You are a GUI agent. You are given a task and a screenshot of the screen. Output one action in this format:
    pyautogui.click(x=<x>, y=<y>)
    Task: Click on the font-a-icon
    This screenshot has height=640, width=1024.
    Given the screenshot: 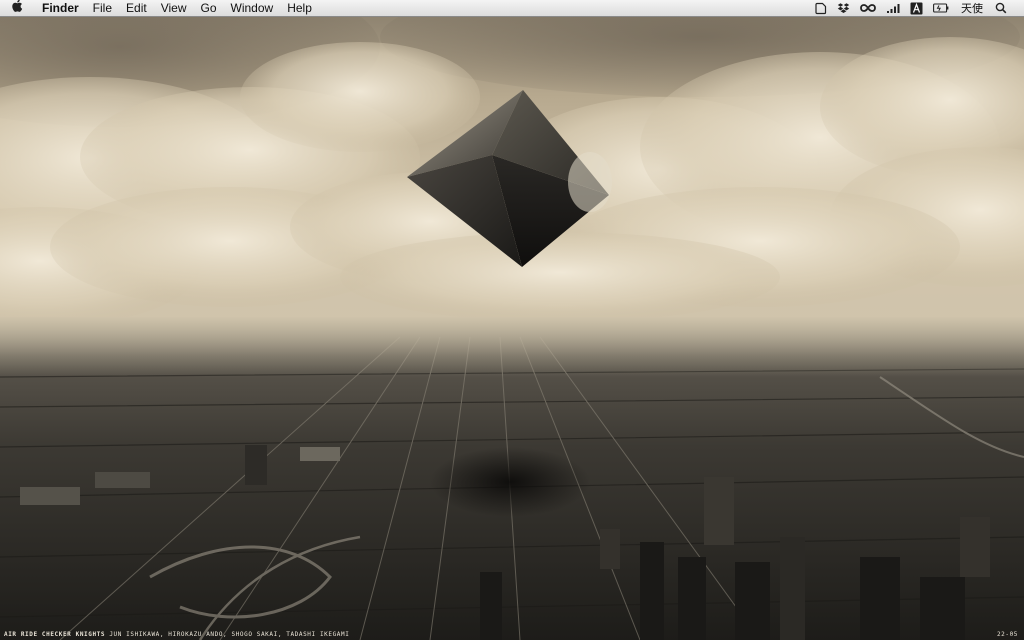 What is the action you would take?
    pyautogui.click(x=916, y=8)
    